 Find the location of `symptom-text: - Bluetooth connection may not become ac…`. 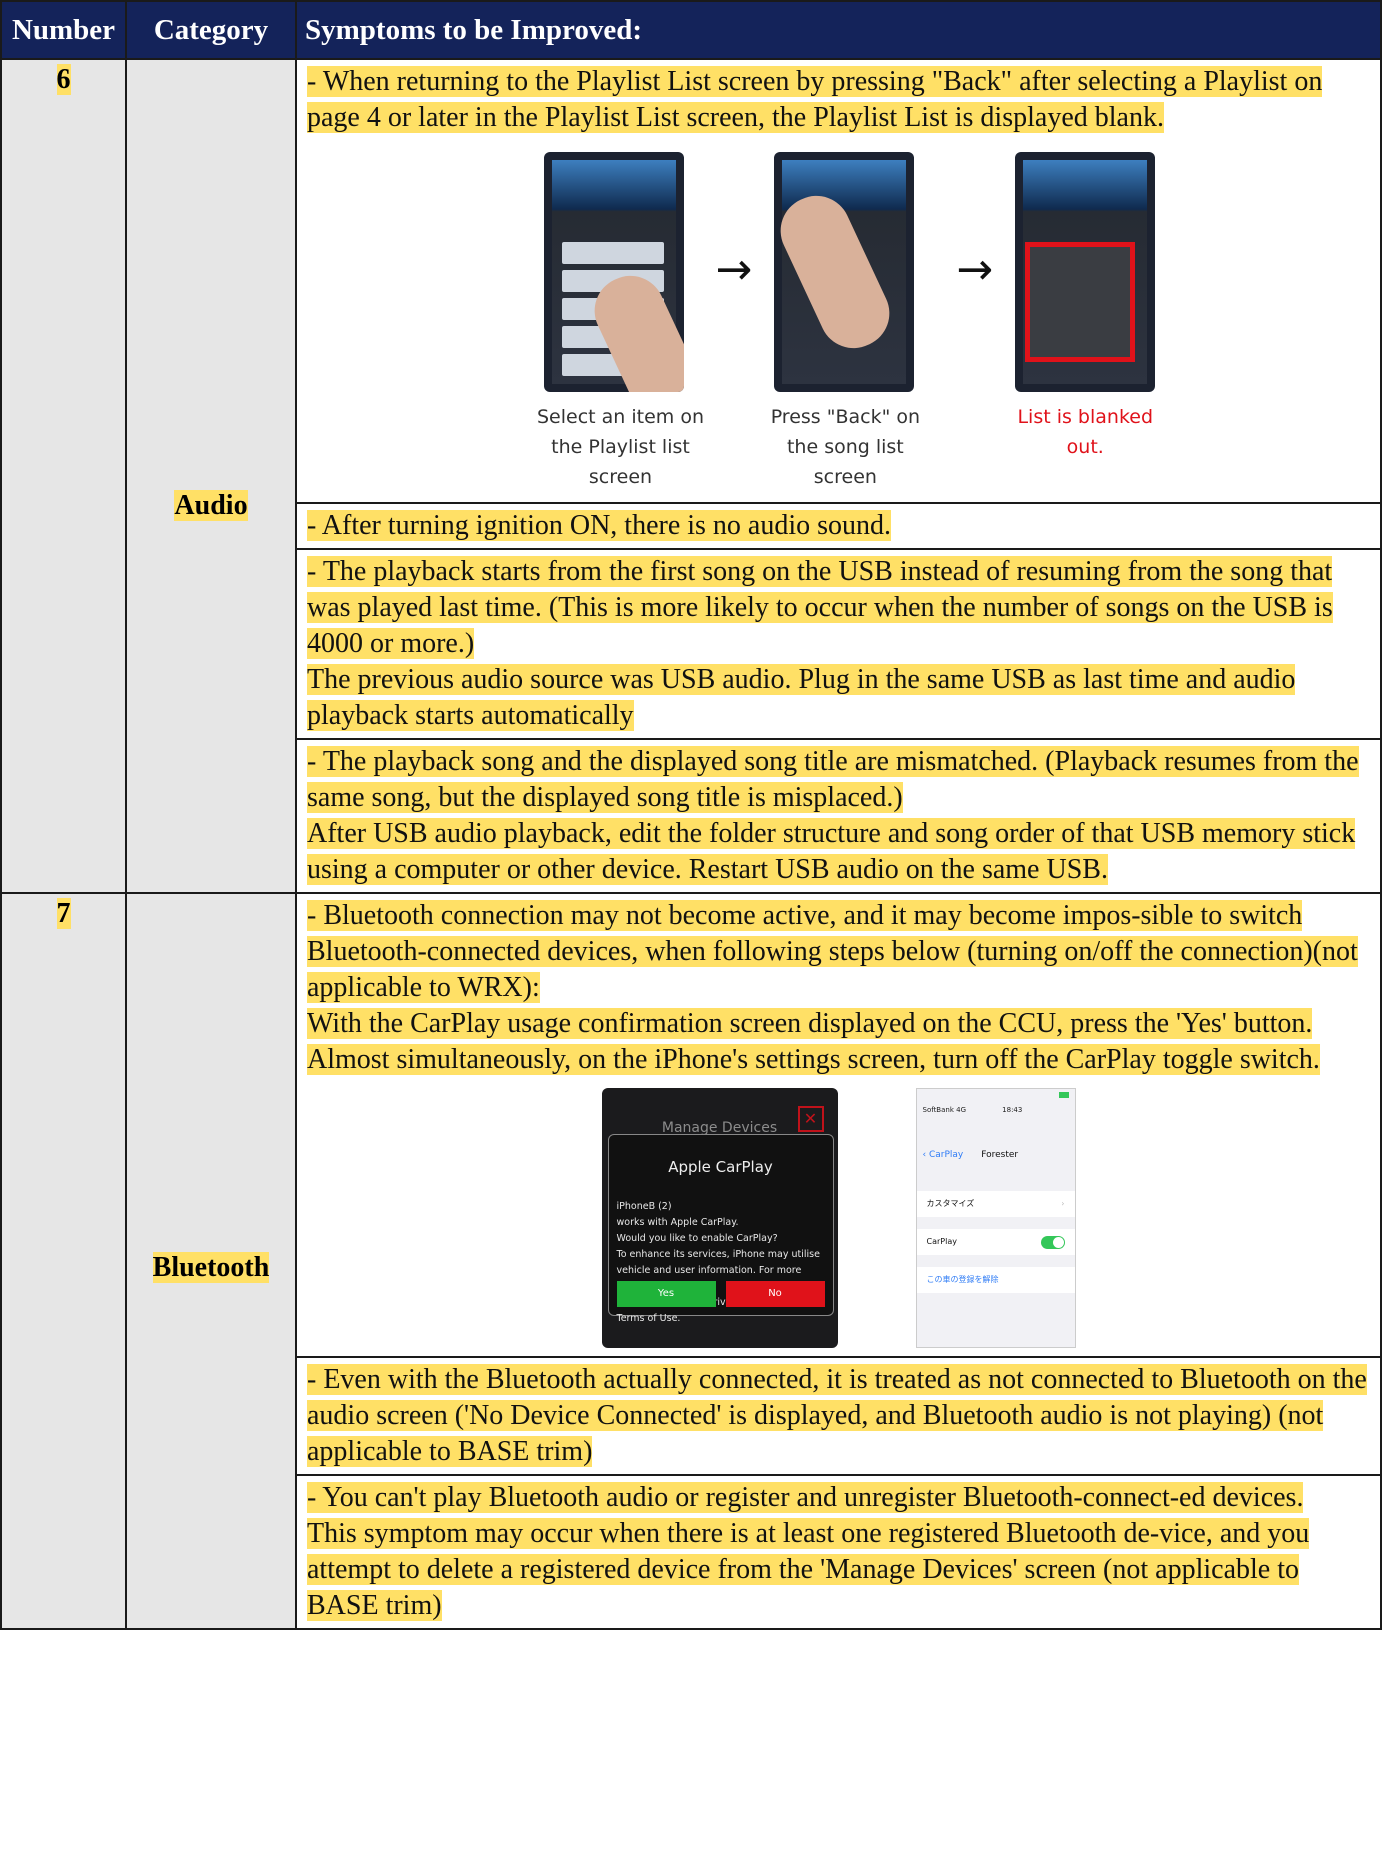

symptom-text: - Bluetooth connection may not become ac… is located at coordinates (832, 951).